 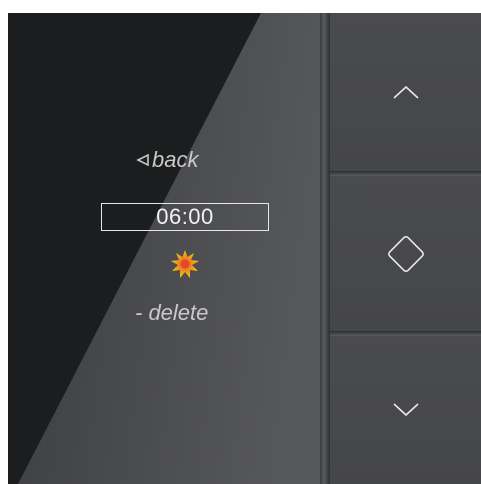 I want to click on chevron-up-icon, so click(x=405, y=92).